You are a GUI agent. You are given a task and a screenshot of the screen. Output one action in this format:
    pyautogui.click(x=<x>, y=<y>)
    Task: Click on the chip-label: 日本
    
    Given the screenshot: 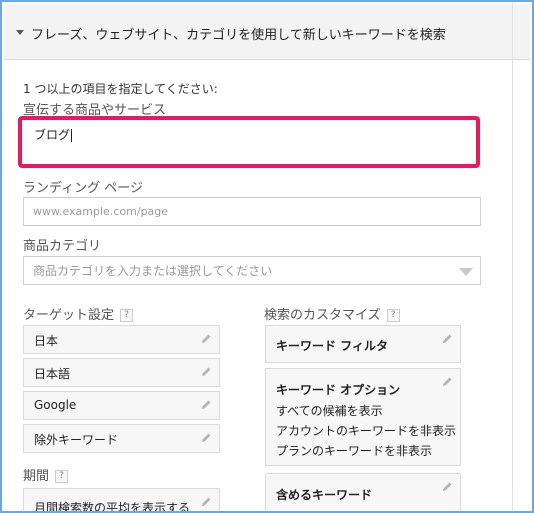 What is the action you would take?
    pyautogui.click(x=46, y=341)
    